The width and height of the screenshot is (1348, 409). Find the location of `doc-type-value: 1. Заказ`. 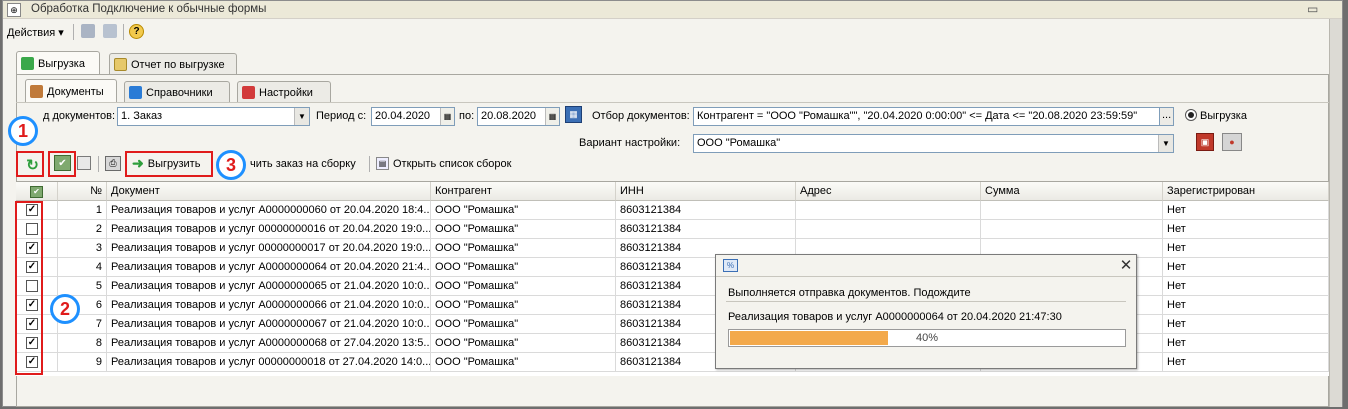

doc-type-value: 1. Заказ is located at coordinates (142, 116).